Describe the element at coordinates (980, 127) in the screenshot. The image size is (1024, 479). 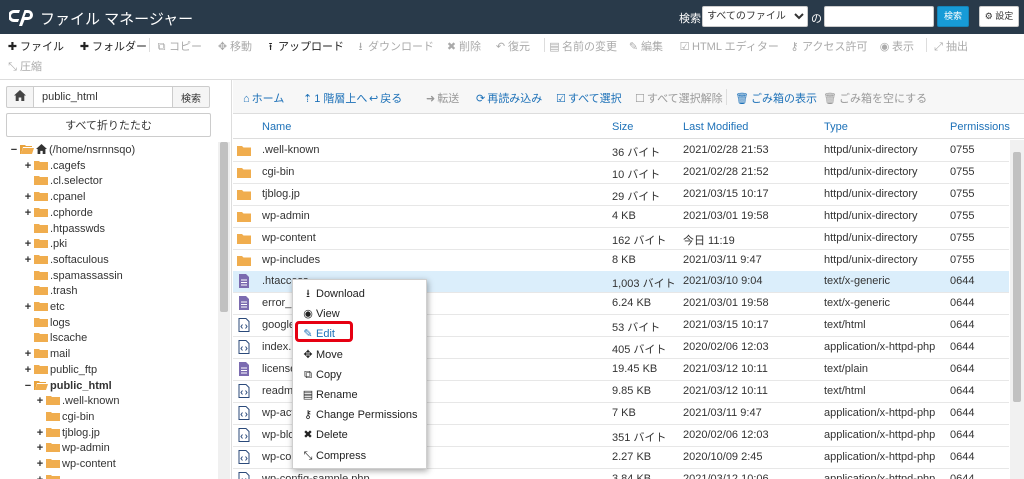
I see `column-permissions-header: Permissions` at that location.